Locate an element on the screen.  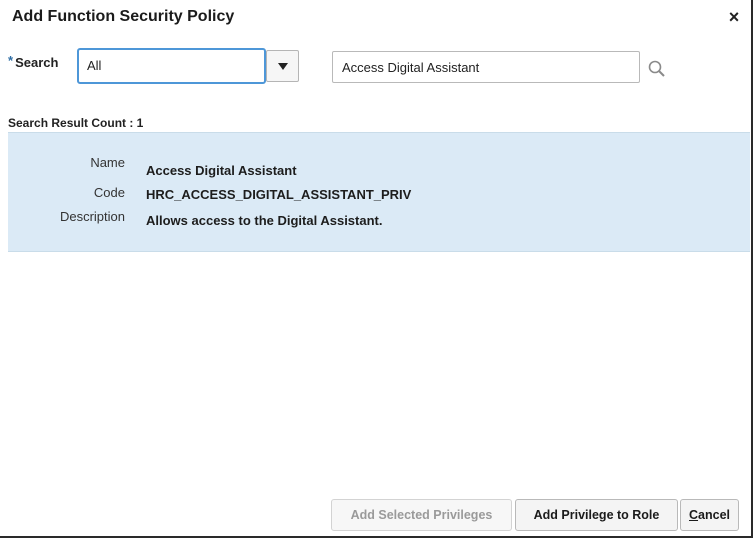
search-scope-value: All is located at coordinates (94, 65).